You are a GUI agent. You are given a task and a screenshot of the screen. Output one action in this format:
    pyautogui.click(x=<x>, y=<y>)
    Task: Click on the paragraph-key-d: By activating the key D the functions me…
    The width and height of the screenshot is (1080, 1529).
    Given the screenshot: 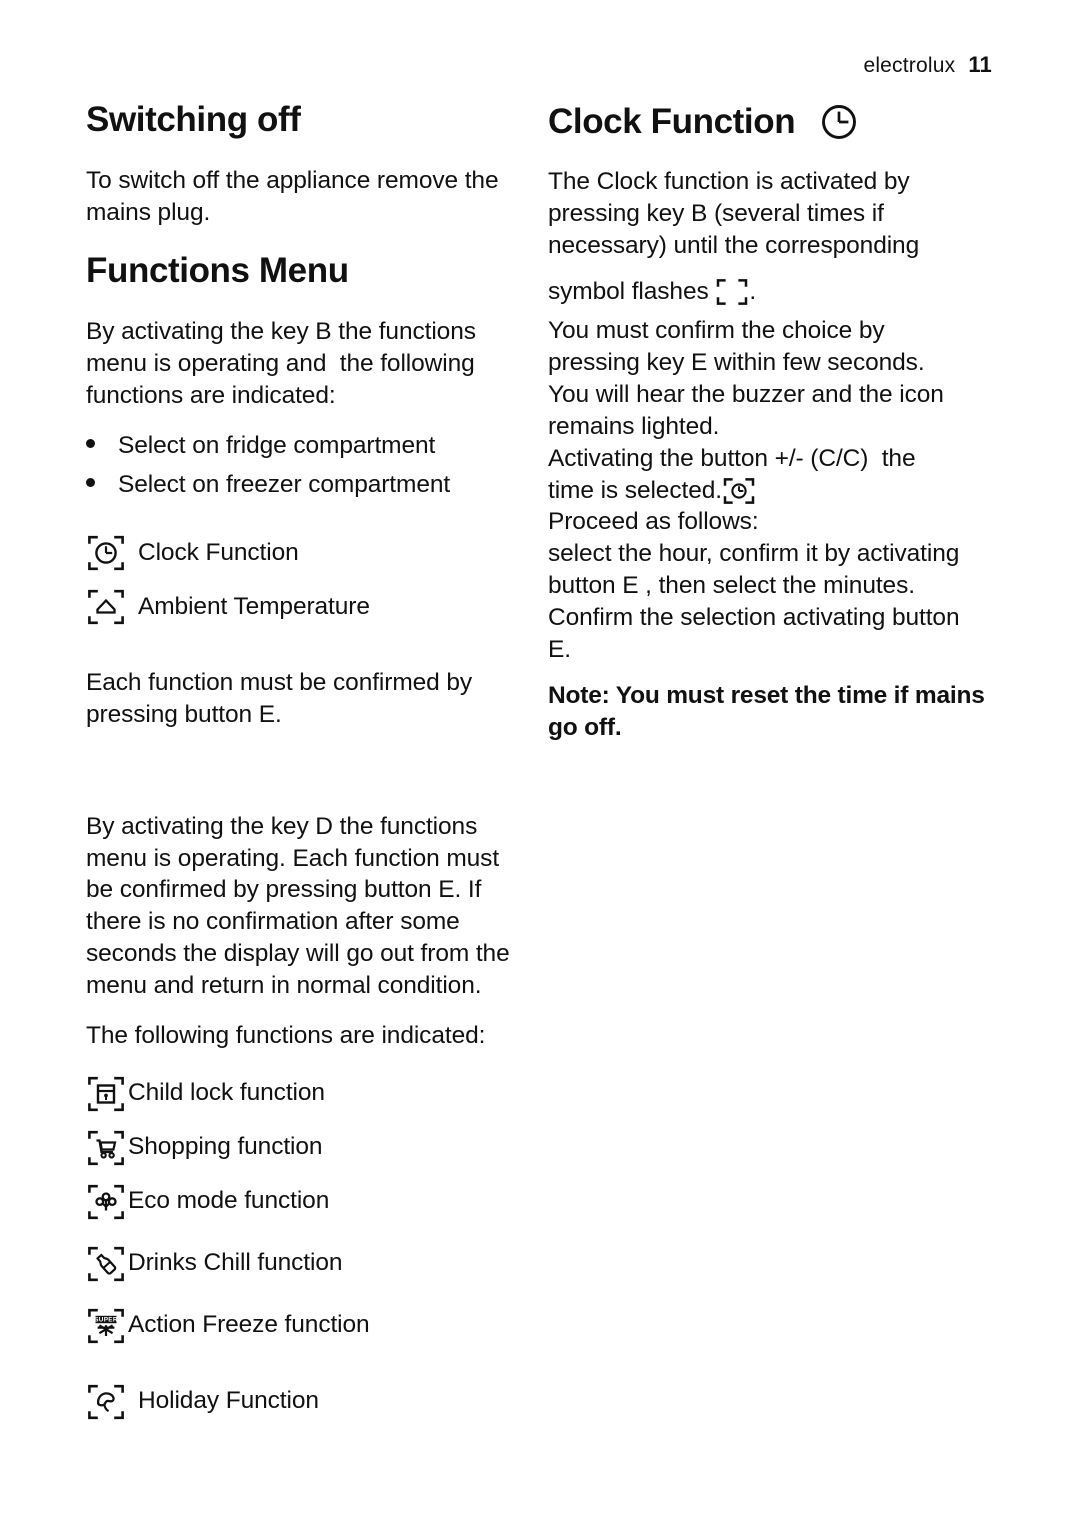 What is the action you would take?
    pyautogui.click(x=298, y=905)
    